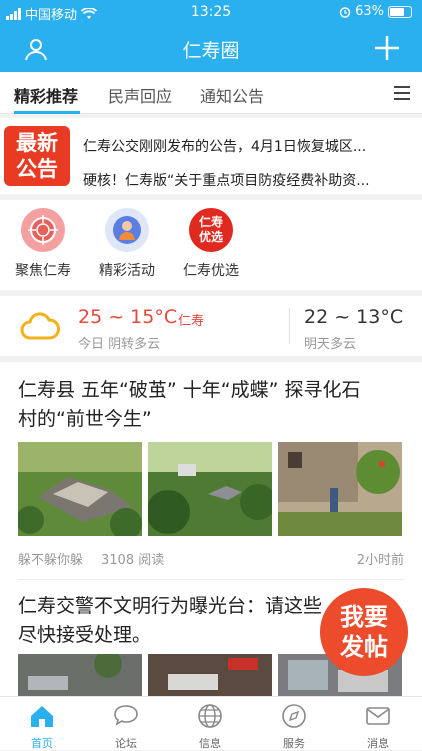 The height and width of the screenshot is (751, 422). I want to click on active-tab-indicator, so click(47, 112).